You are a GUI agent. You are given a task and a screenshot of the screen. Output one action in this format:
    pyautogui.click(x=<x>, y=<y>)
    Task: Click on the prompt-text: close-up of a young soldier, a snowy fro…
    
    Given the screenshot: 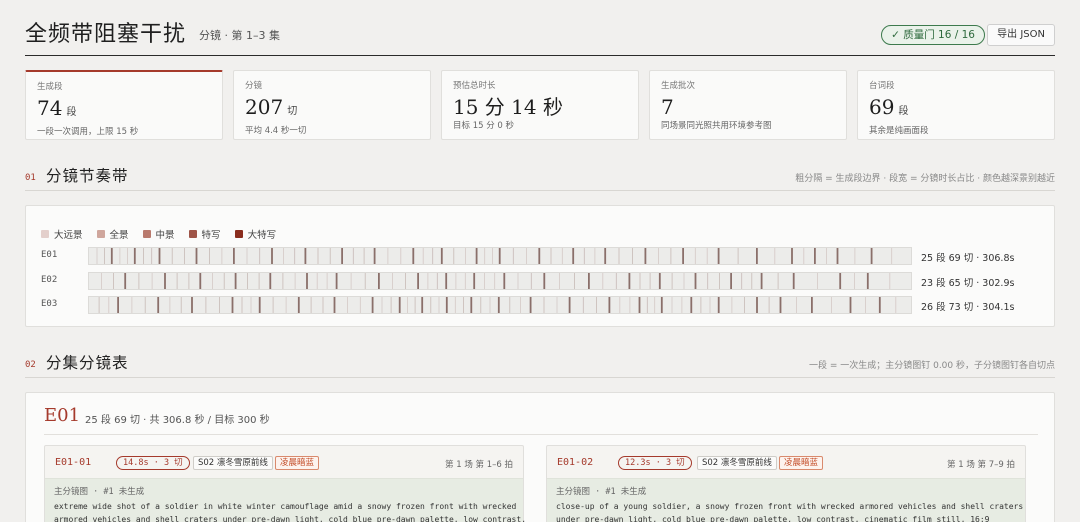 What is the action you would take?
    pyautogui.click(x=790, y=512)
    